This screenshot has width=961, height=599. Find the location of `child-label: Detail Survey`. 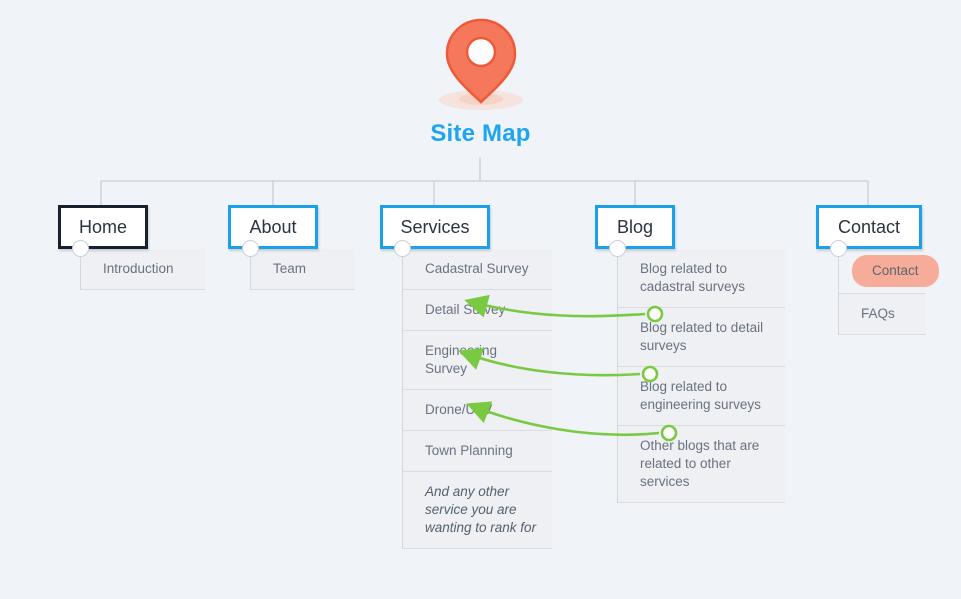

child-label: Detail Survey is located at coordinates (465, 309).